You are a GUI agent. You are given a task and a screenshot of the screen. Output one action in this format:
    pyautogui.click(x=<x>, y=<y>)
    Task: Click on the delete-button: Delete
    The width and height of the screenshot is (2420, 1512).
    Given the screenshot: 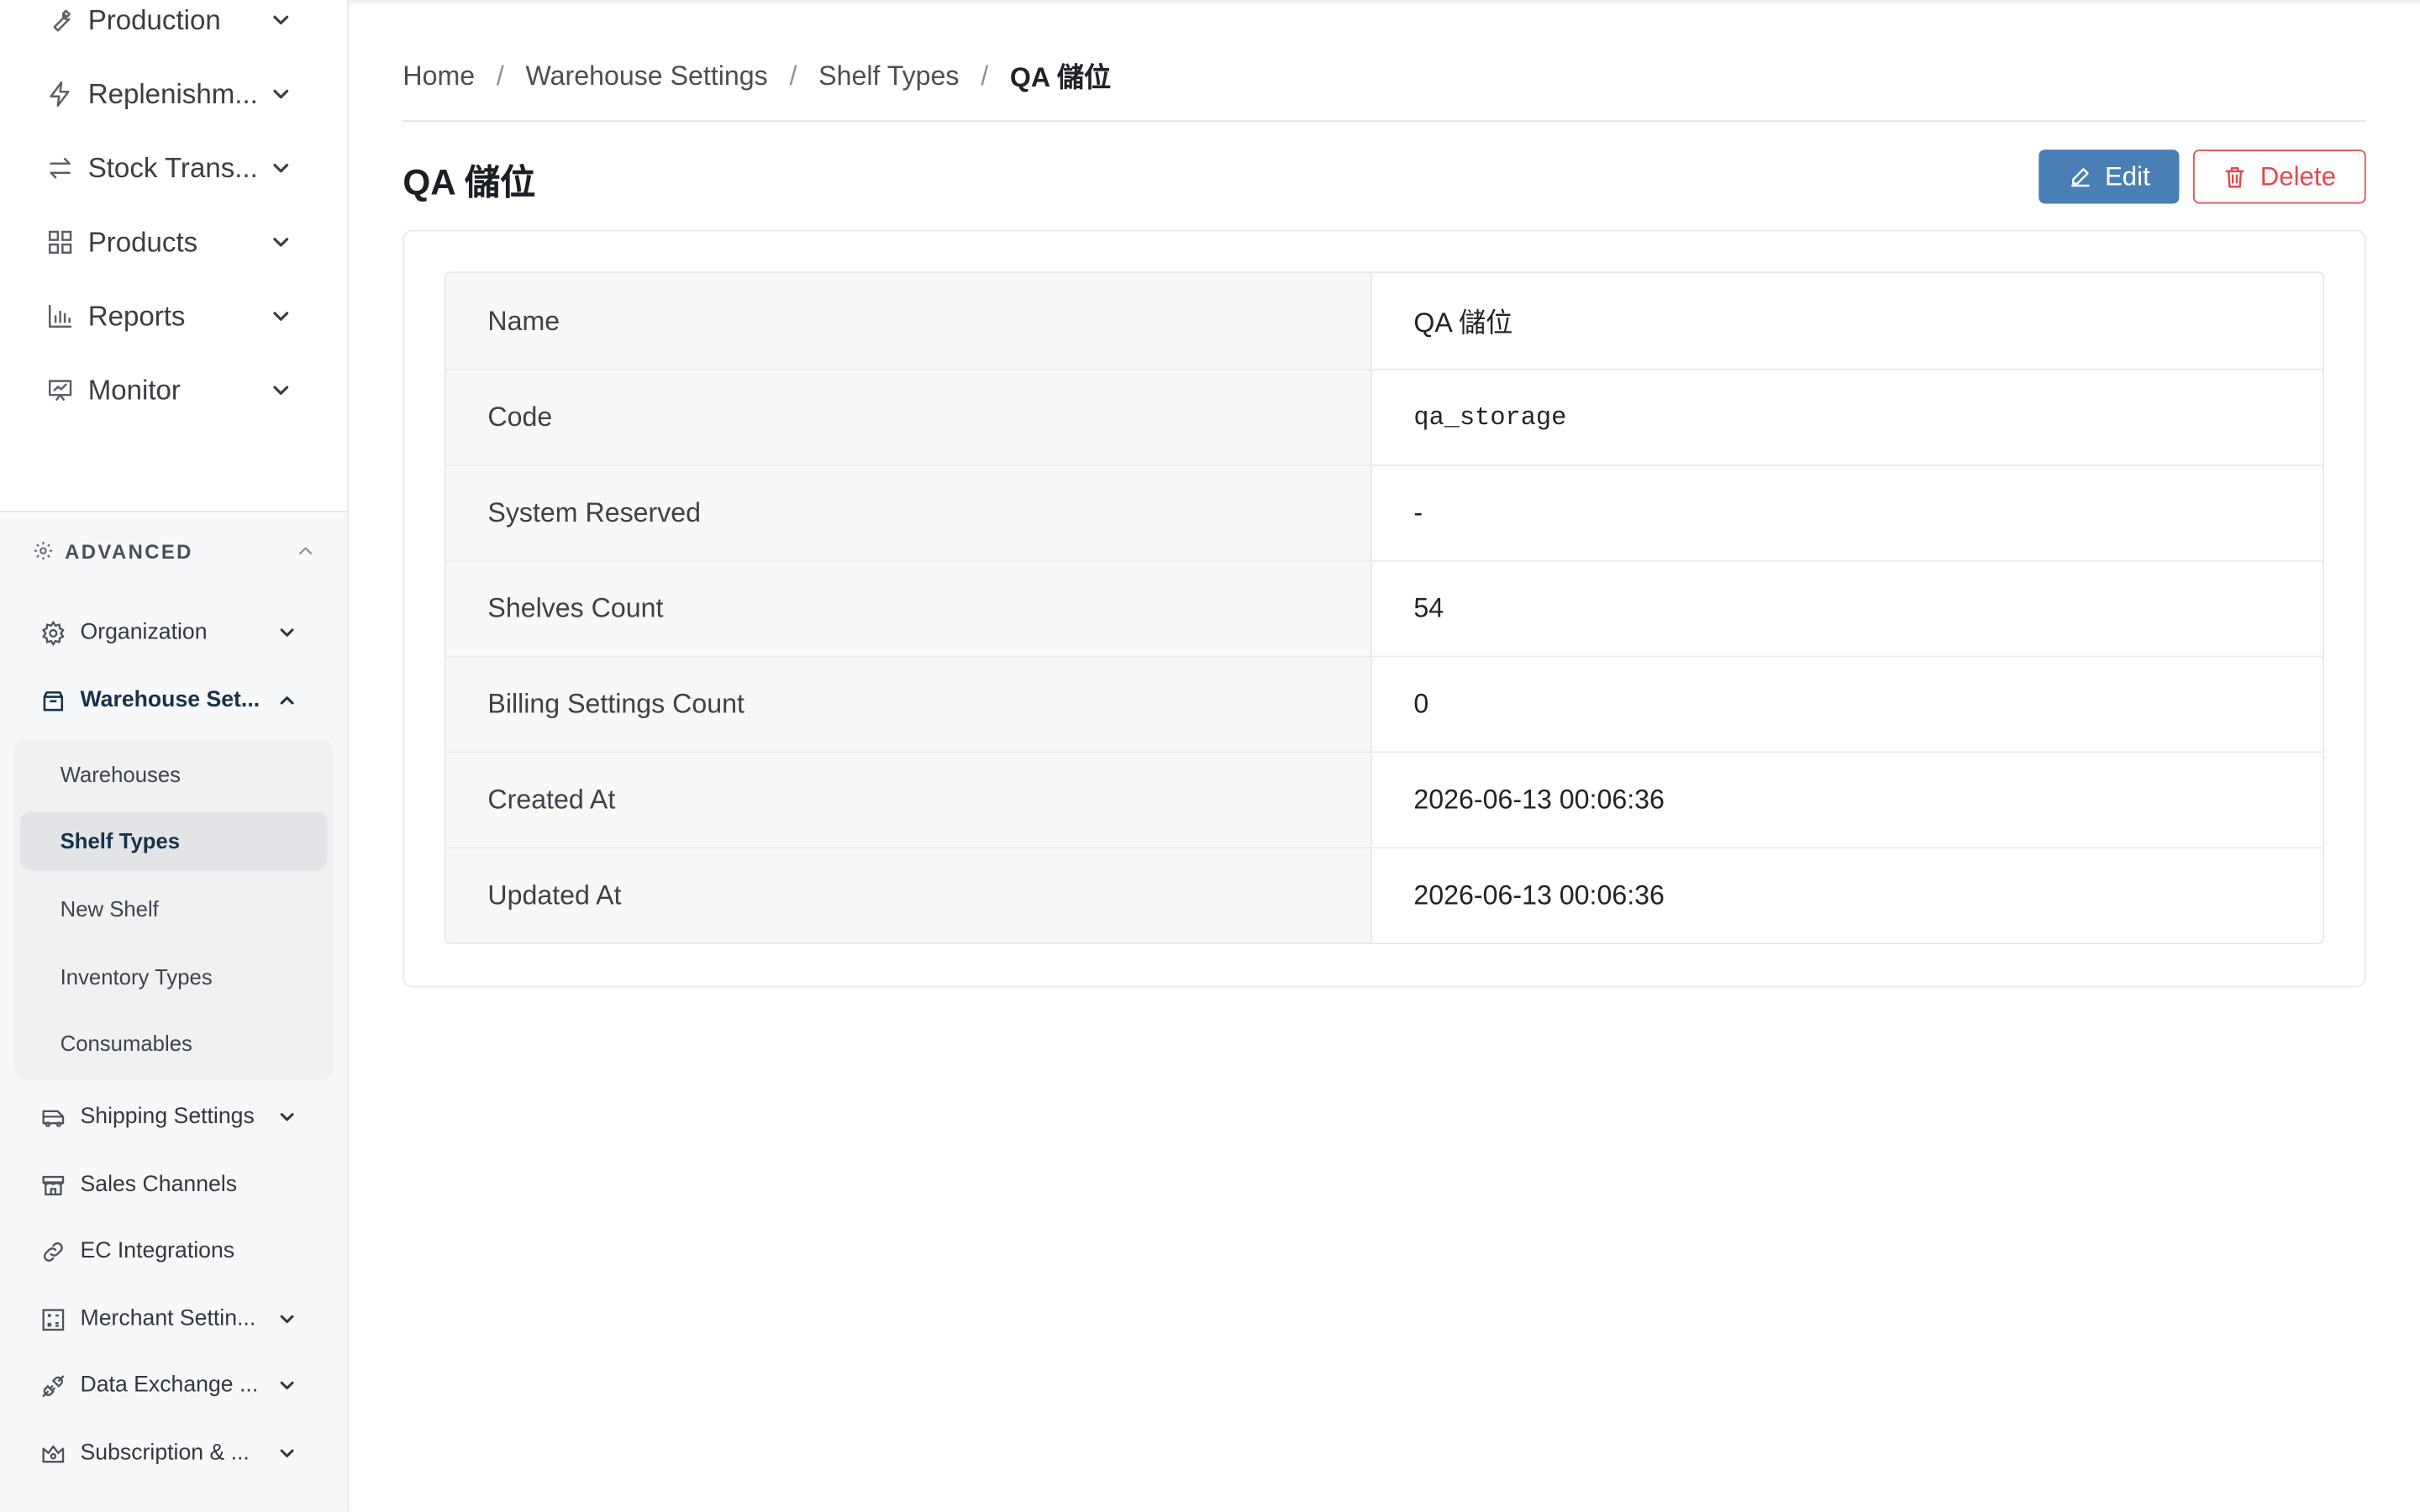 What is the action you would take?
    pyautogui.click(x=2279, y=177)
    